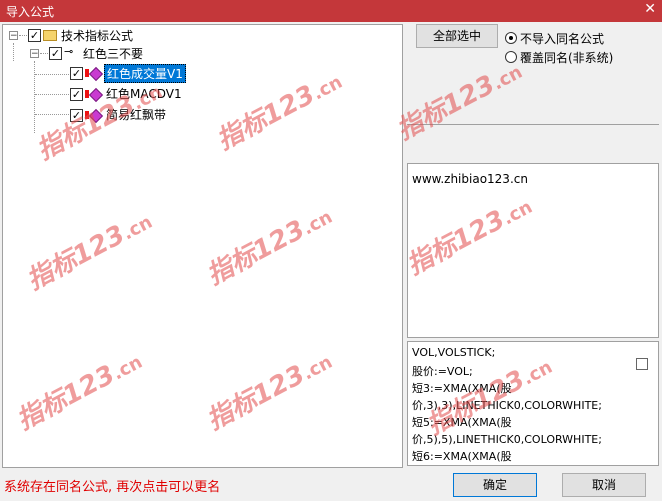 This screenshot has height=501, width=662. What do you see at coordinates (511, 57) in the screenshot?
I see `radio-overwrite` at bounding box center [511, 57].